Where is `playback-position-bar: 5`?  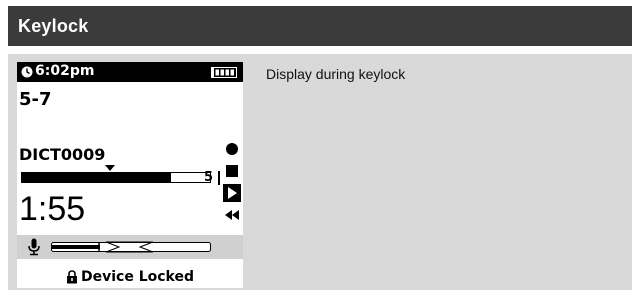
playback-position-bar: 5 is located at coordinates (120, 175).